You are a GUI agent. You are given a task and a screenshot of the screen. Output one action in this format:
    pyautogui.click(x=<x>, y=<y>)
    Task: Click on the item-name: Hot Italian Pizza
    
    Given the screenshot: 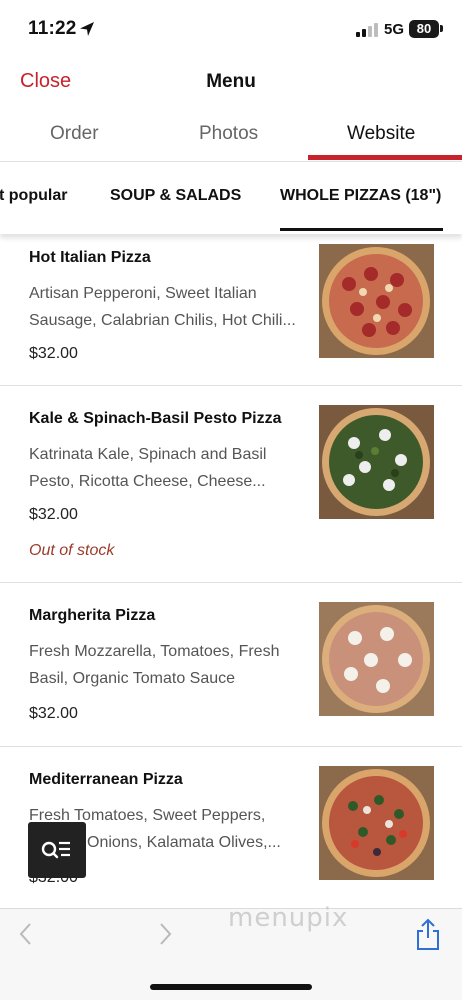 What is the action you would take?
    pyautogui.click(x=90, y=257)
    